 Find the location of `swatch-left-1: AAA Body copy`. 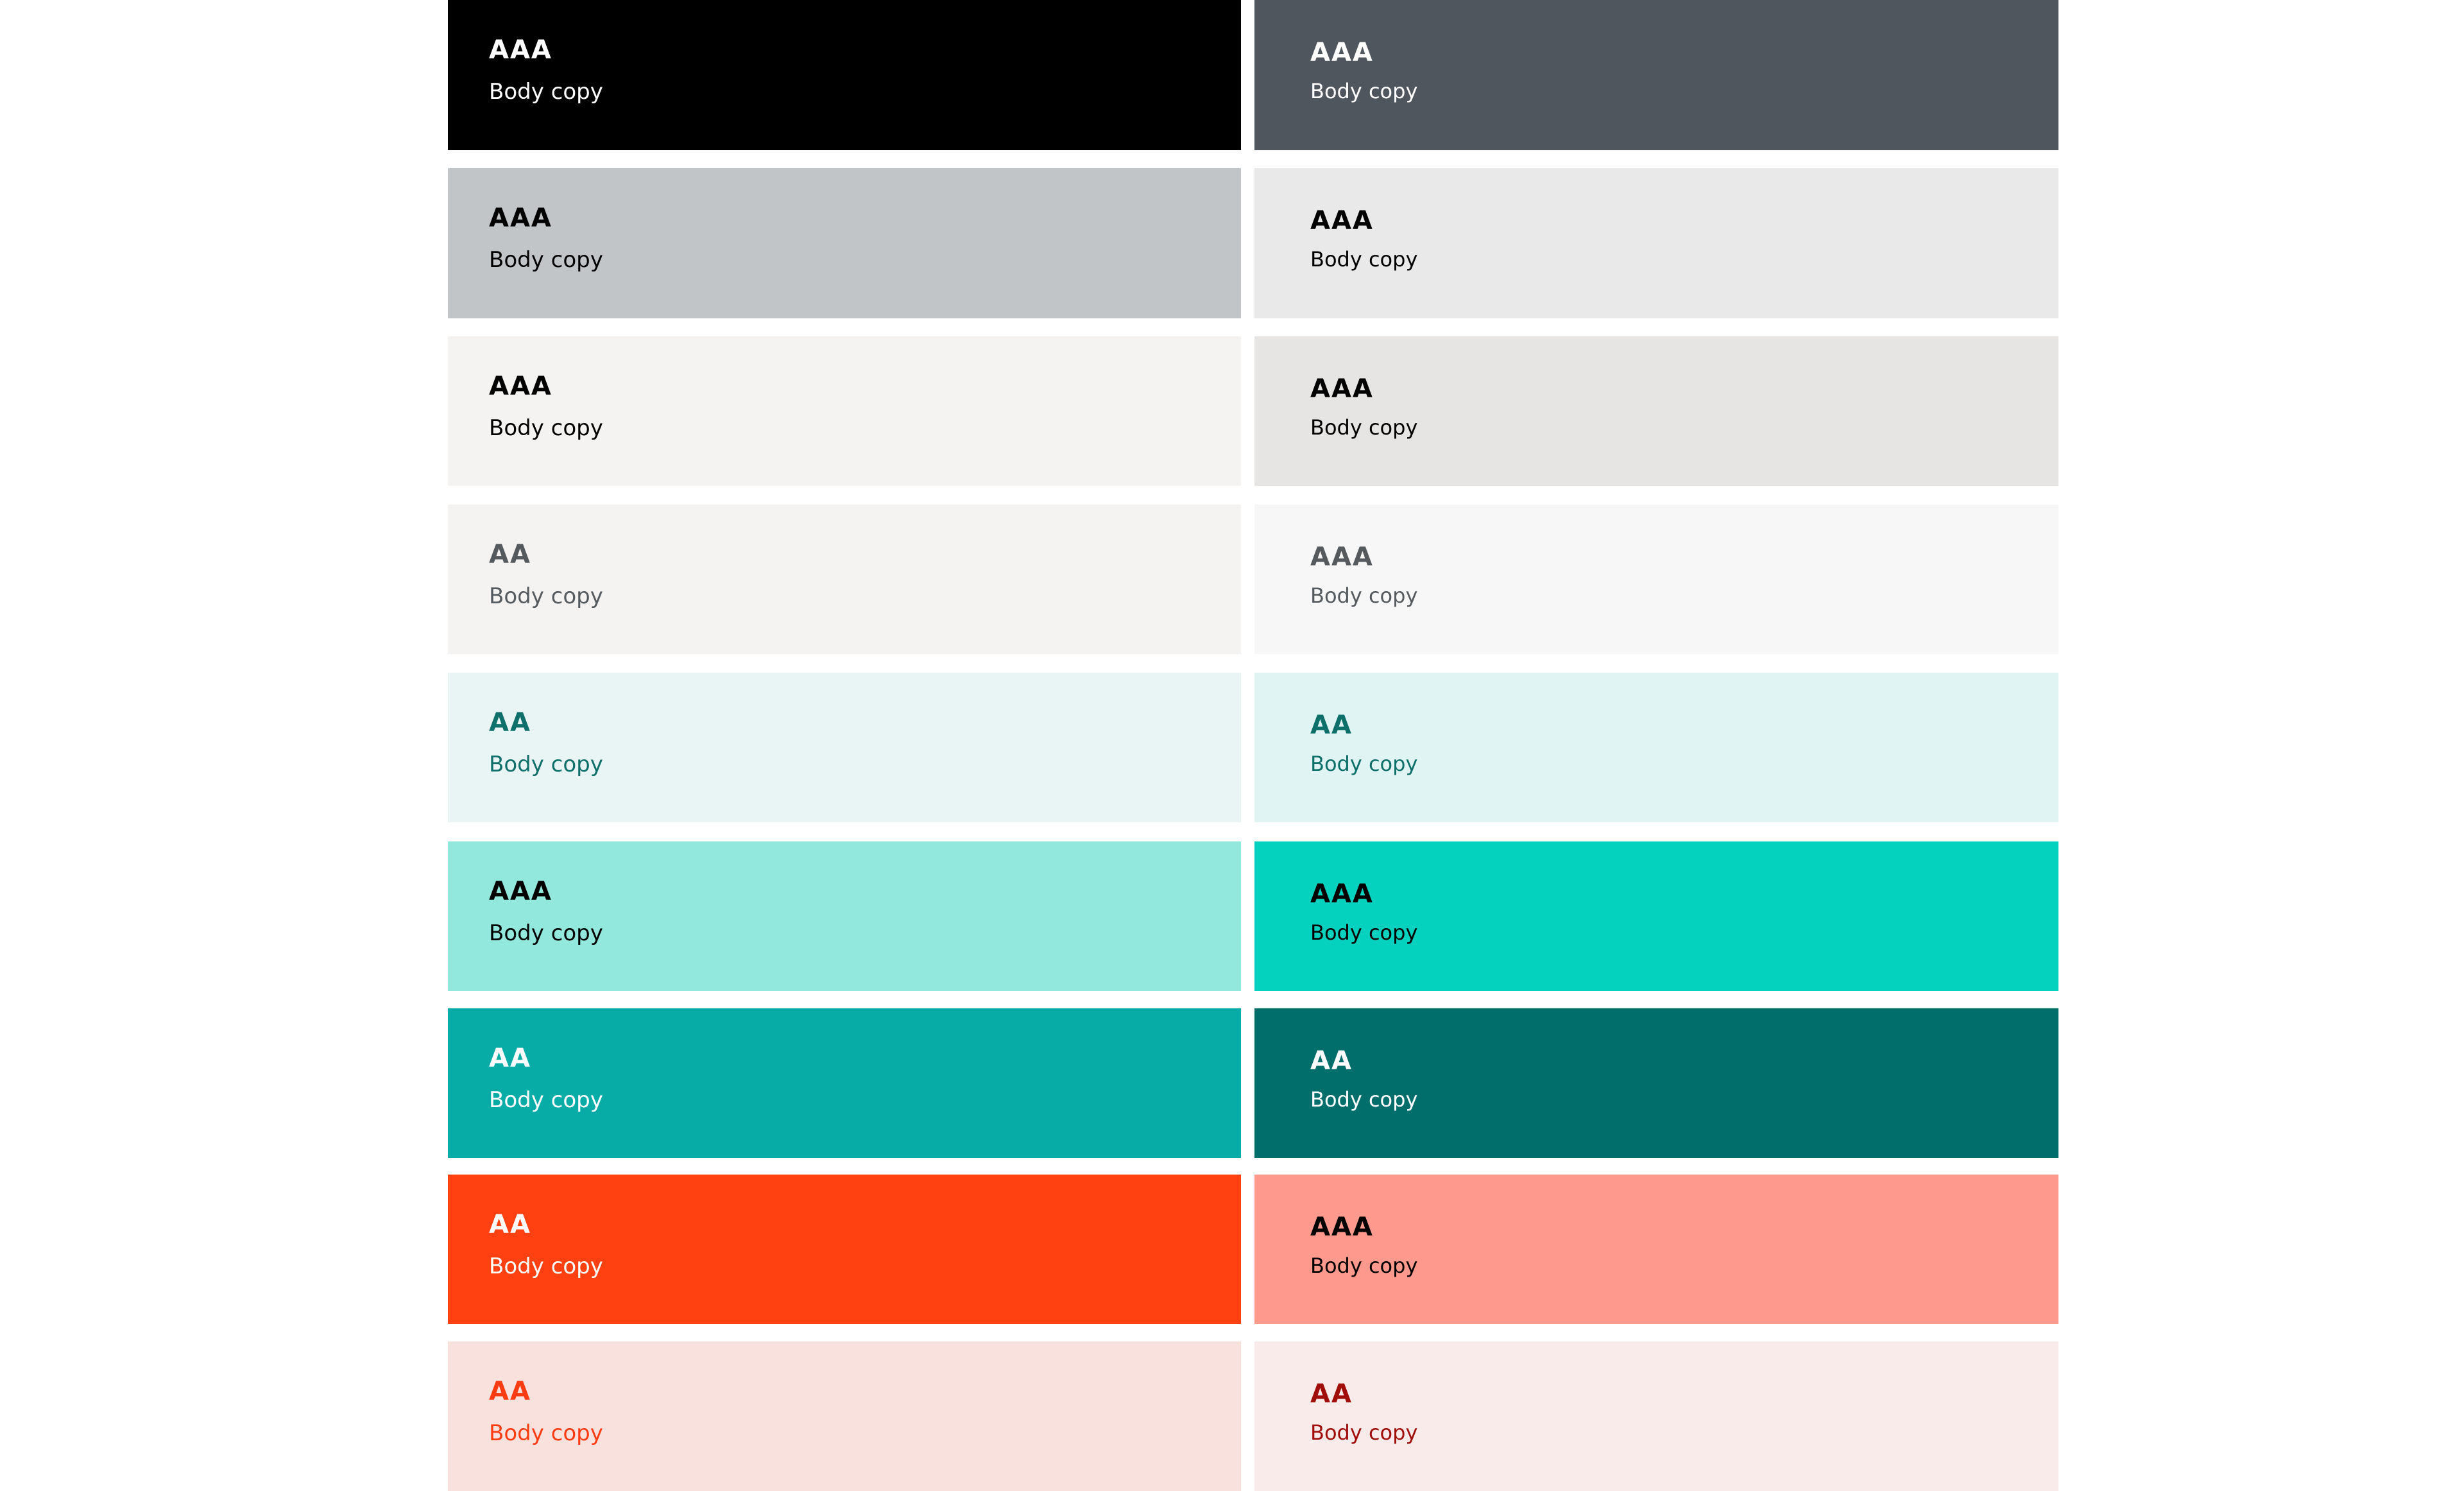

swatch-left-1: AAA Body copy is located at coordinates (845, 75).